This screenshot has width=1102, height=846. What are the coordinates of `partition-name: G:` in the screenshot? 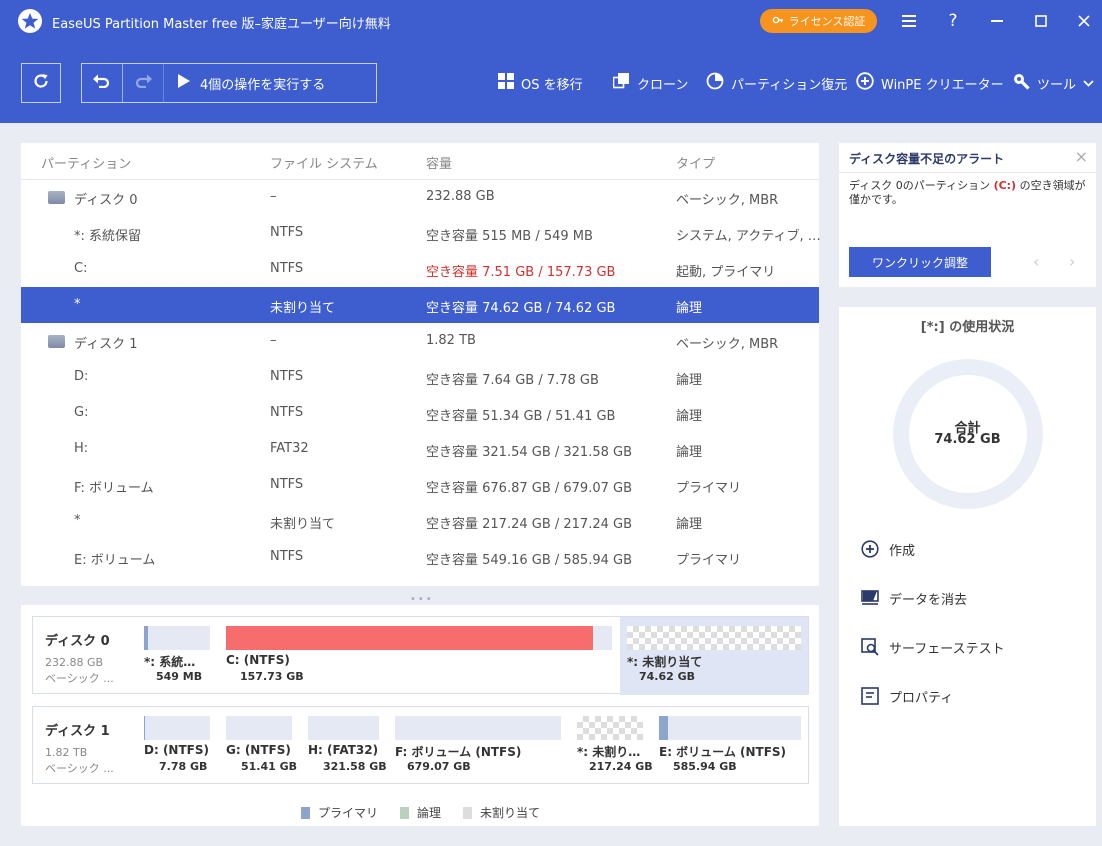 It's located at (81, 412).